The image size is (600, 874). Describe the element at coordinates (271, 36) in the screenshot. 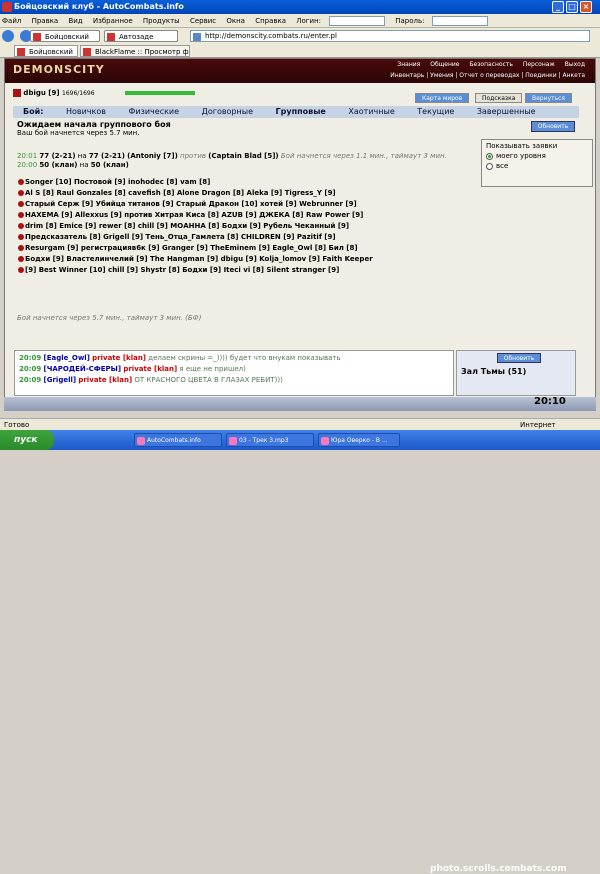

I see `address-text: http://demonscity.combats.ru/enter.pl` at that location.